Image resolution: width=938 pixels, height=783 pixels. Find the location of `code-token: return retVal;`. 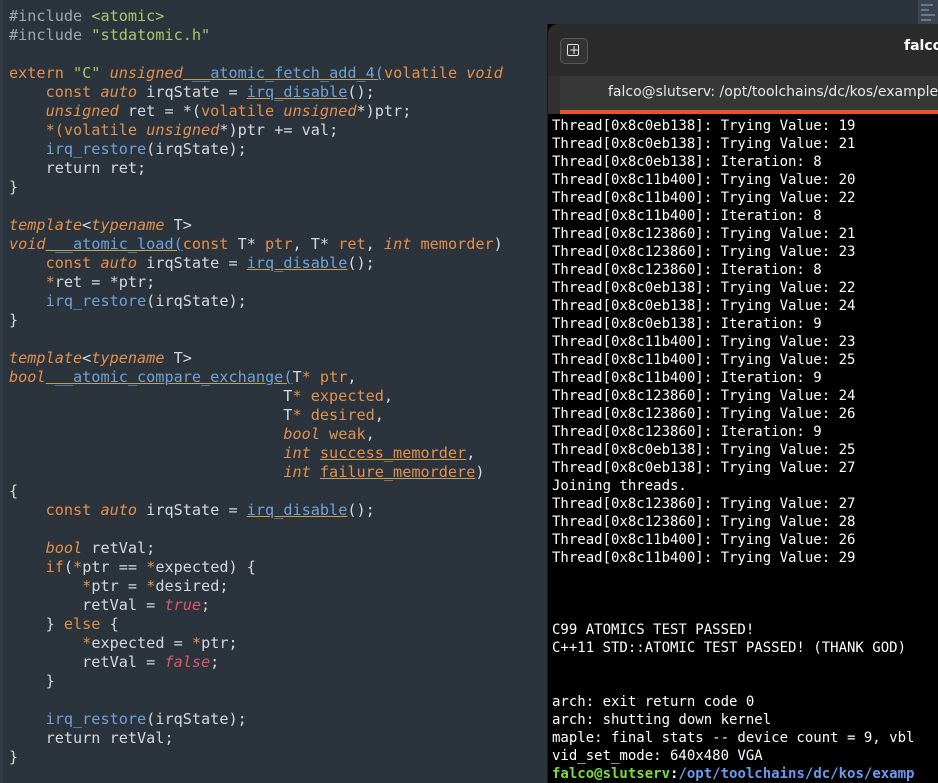

code-token: return retVal; is located at coordinates (91, 738).